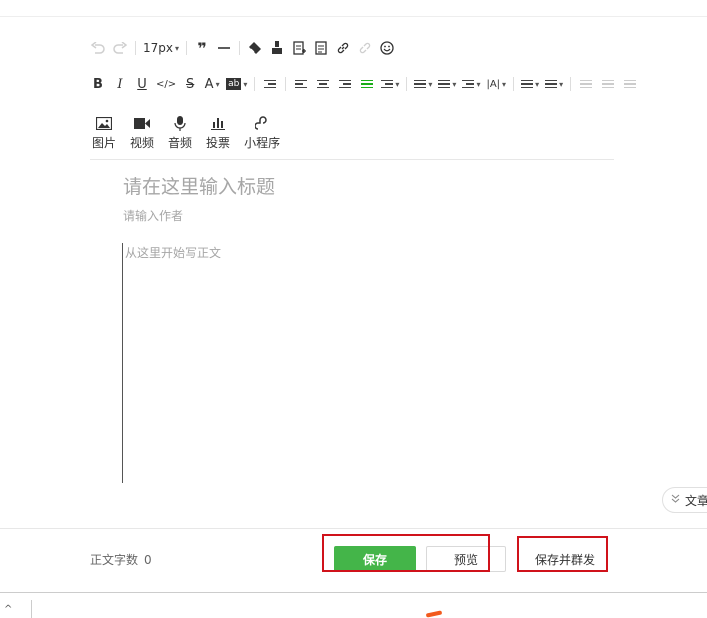  What do you see at coordinates (224, 48) in the screenshot?
I see `horizontal-rule-icon` at bounding box center [224, 48].